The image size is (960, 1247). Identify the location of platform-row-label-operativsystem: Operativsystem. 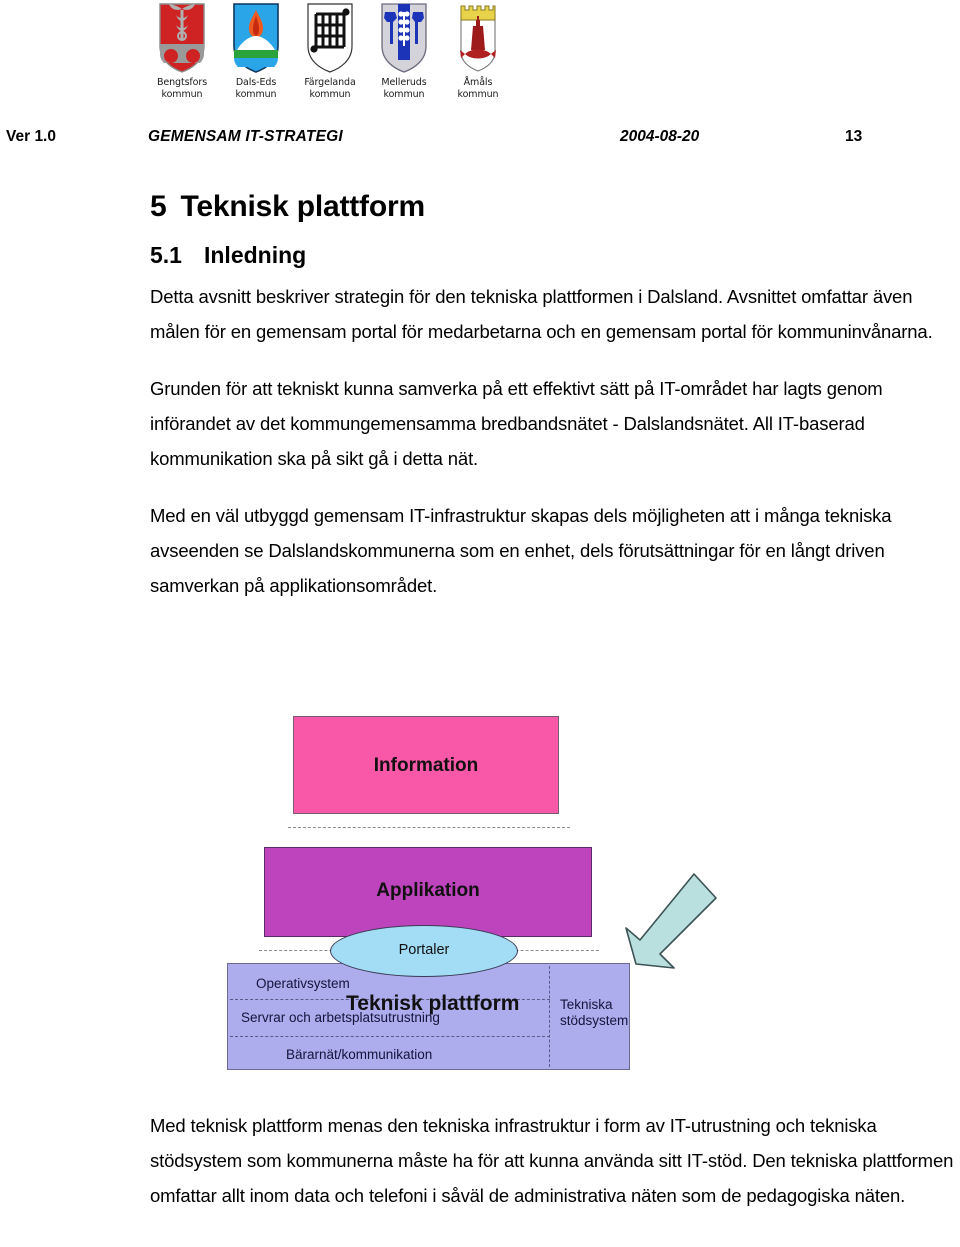
(303, 983).